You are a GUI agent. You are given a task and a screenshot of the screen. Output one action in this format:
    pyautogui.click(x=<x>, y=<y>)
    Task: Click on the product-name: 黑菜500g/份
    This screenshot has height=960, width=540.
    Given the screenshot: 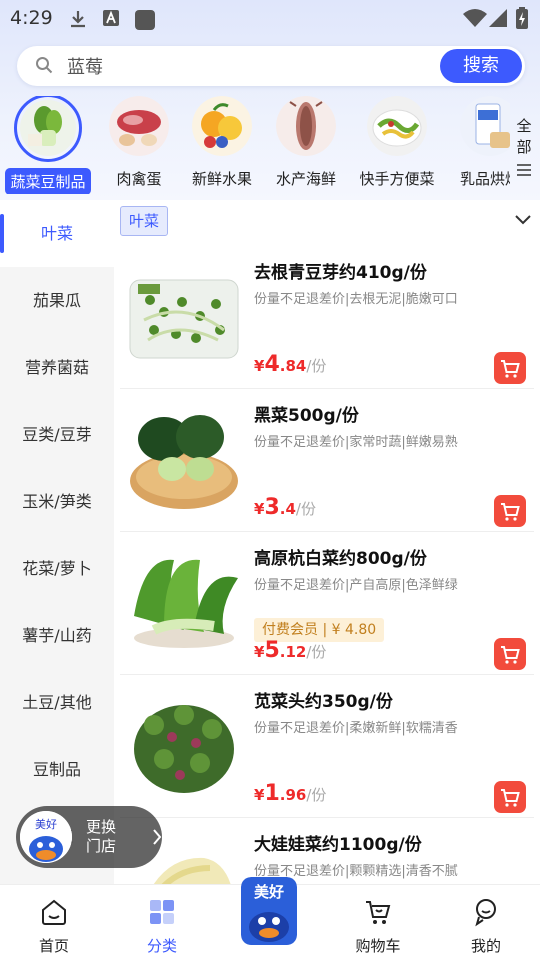 What is the action you would take?
    pyautogui.click(x=306, y=416)
    